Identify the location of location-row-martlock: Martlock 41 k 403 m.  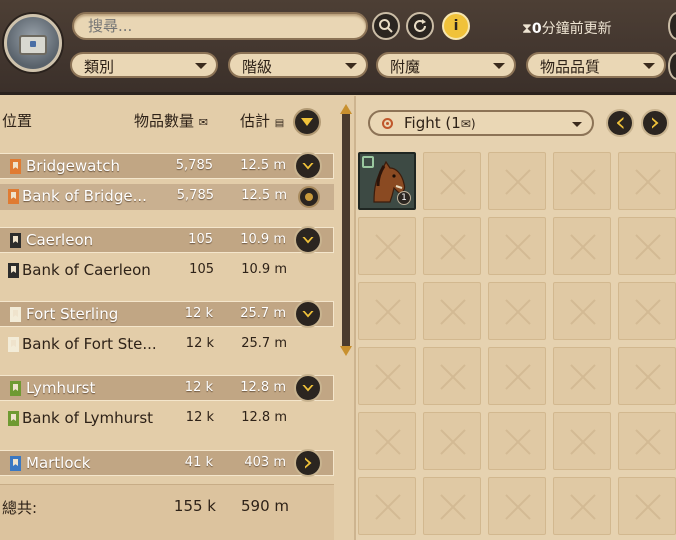
(167, 463).